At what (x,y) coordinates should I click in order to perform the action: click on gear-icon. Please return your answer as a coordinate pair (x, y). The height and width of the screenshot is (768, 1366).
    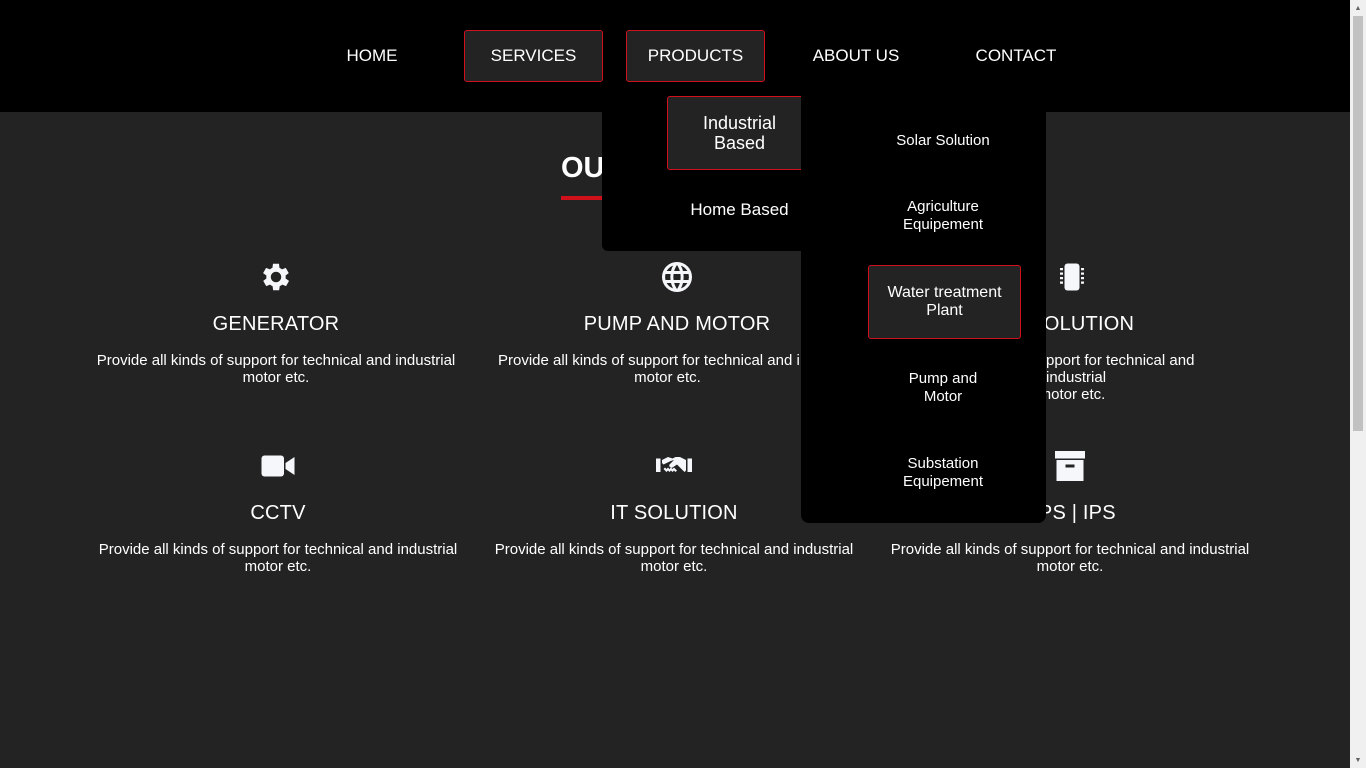
    Looking at the image, I should click on (276, 277).